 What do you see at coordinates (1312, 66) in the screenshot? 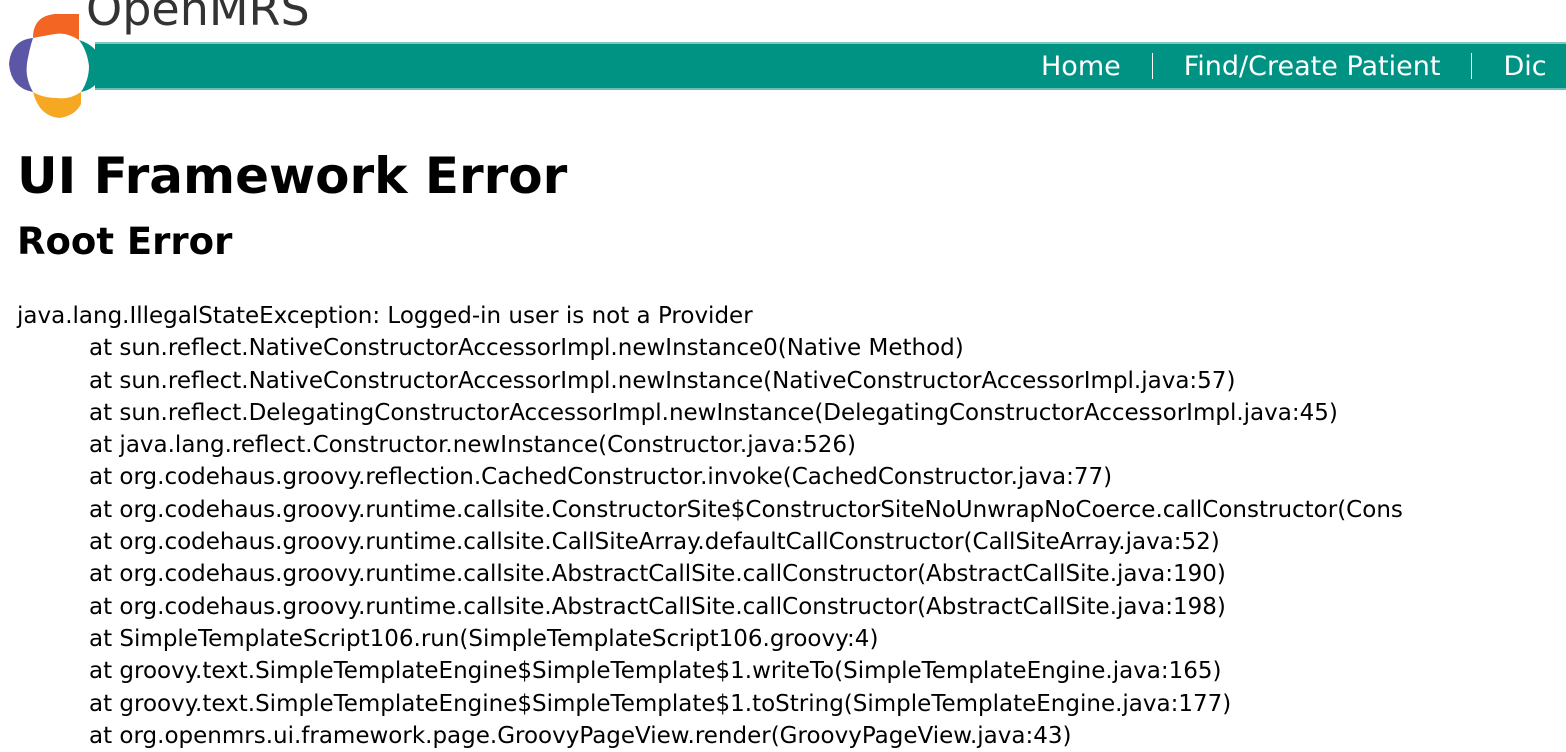
I see `nav-find-create-patient-link: Find/Create Patient` at bounding box center [1312, 66].